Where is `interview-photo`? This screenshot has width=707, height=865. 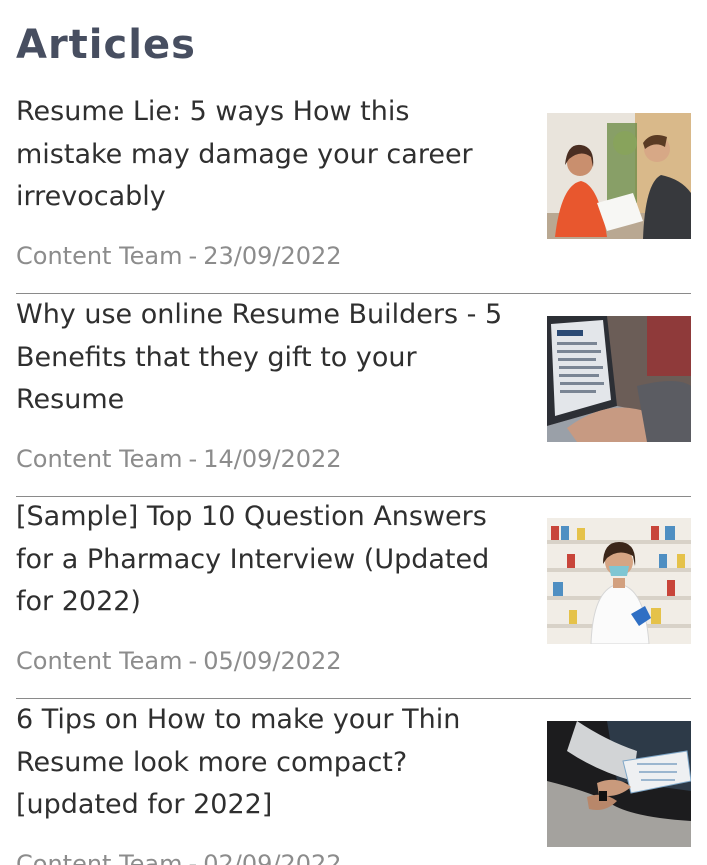 interview-photo is located at coordinates (619, 176).